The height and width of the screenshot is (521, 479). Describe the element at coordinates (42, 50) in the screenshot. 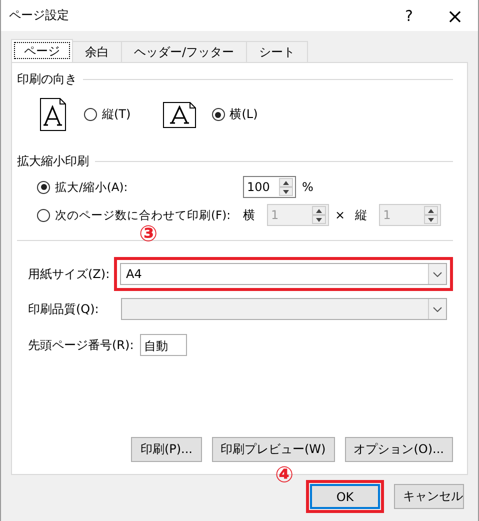

I see `tab: ページ` at that location.